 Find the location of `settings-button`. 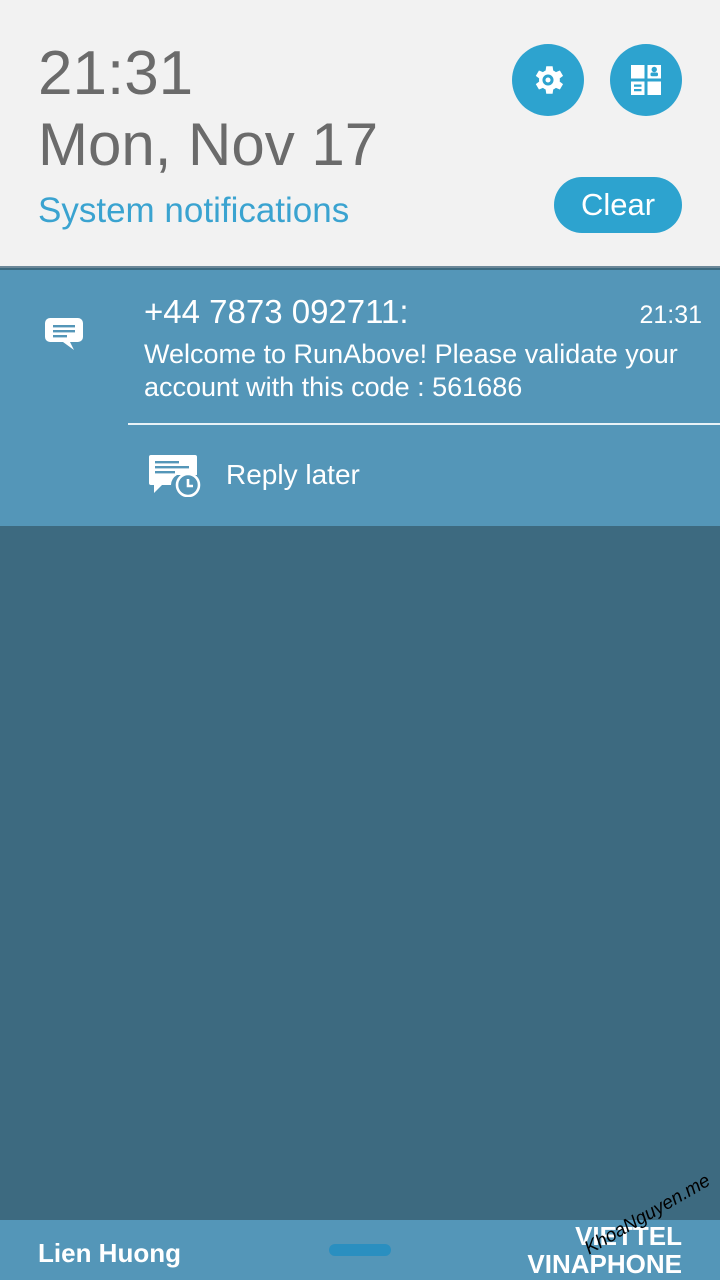

settings-button is located at coordinates (548, 80).